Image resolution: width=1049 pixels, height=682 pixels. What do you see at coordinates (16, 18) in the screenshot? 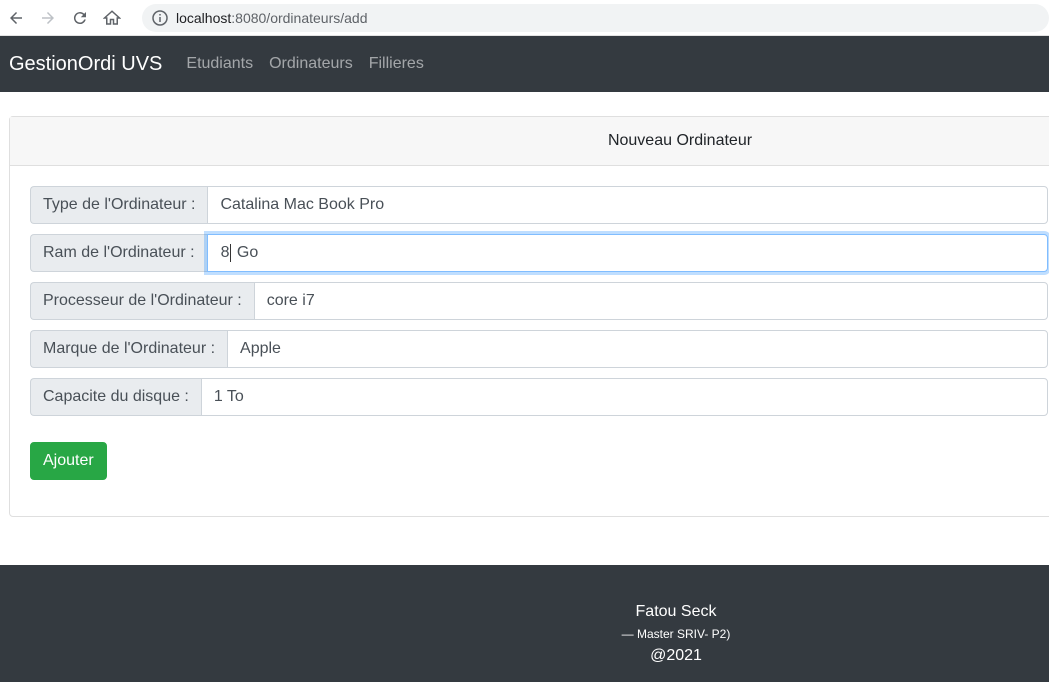
I see `back-icon` at bounding box center [16, 18].